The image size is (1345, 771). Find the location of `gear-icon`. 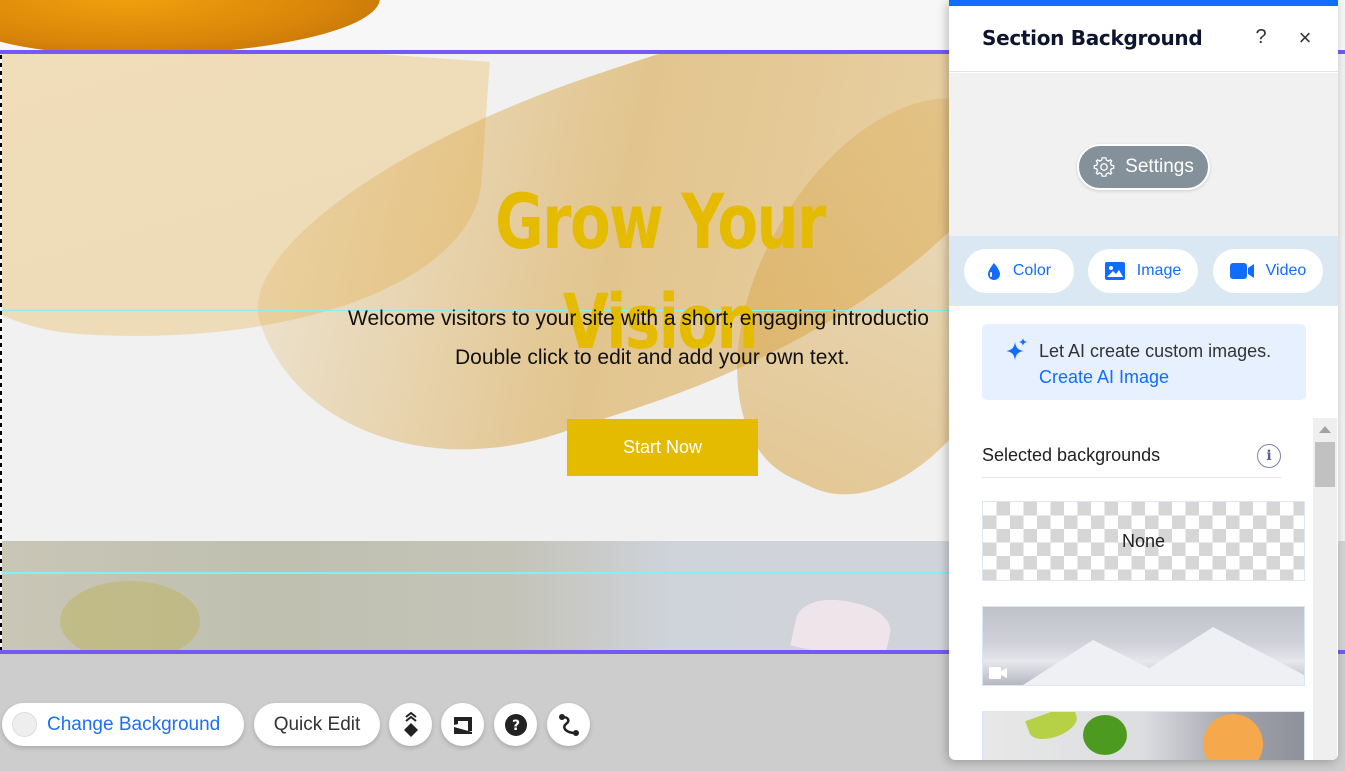

gear-icon is located at coordinates (1104, 167).